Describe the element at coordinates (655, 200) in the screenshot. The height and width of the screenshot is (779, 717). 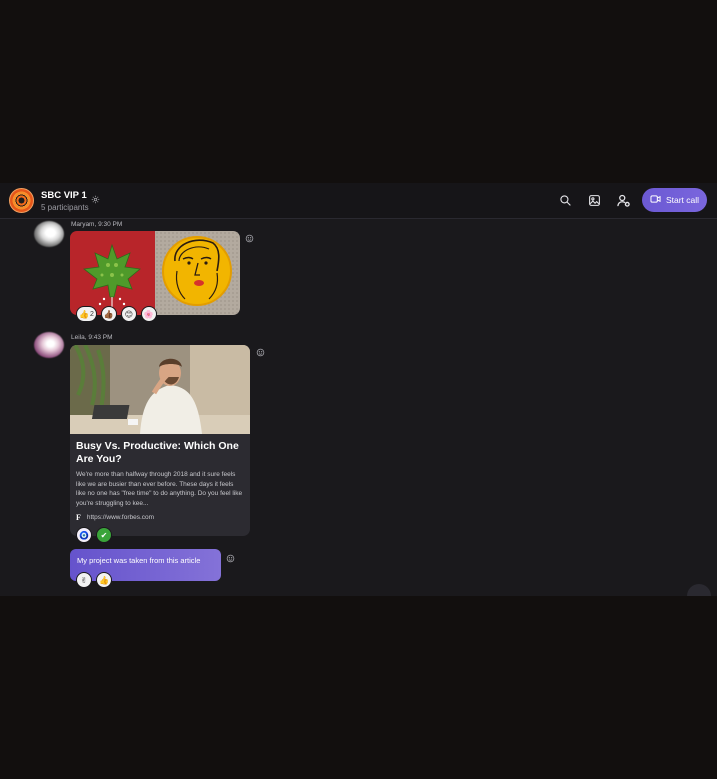
I see `video-call-icon` at that location.